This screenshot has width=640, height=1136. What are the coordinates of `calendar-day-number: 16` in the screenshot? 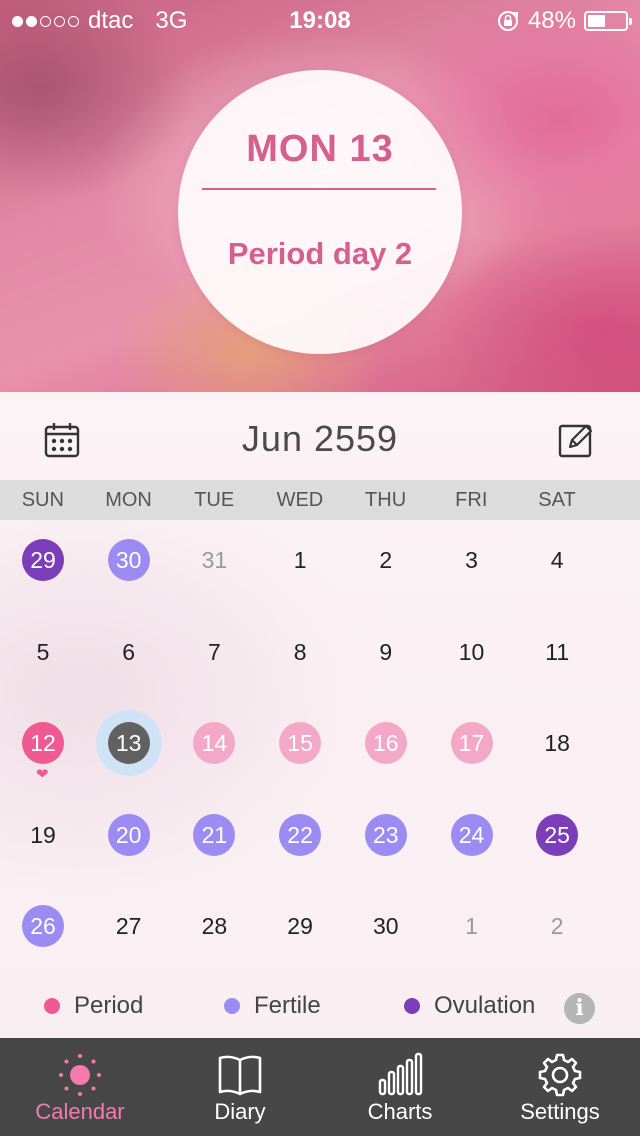 It's located at (385, 743).